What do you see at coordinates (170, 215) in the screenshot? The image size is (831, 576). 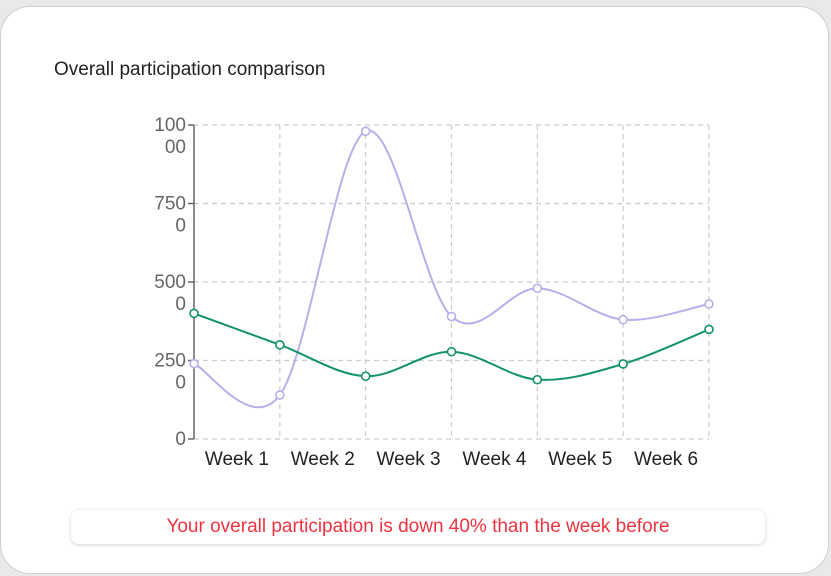 I see `y-tick-label: 750 0` at bounding box center [170, 215].